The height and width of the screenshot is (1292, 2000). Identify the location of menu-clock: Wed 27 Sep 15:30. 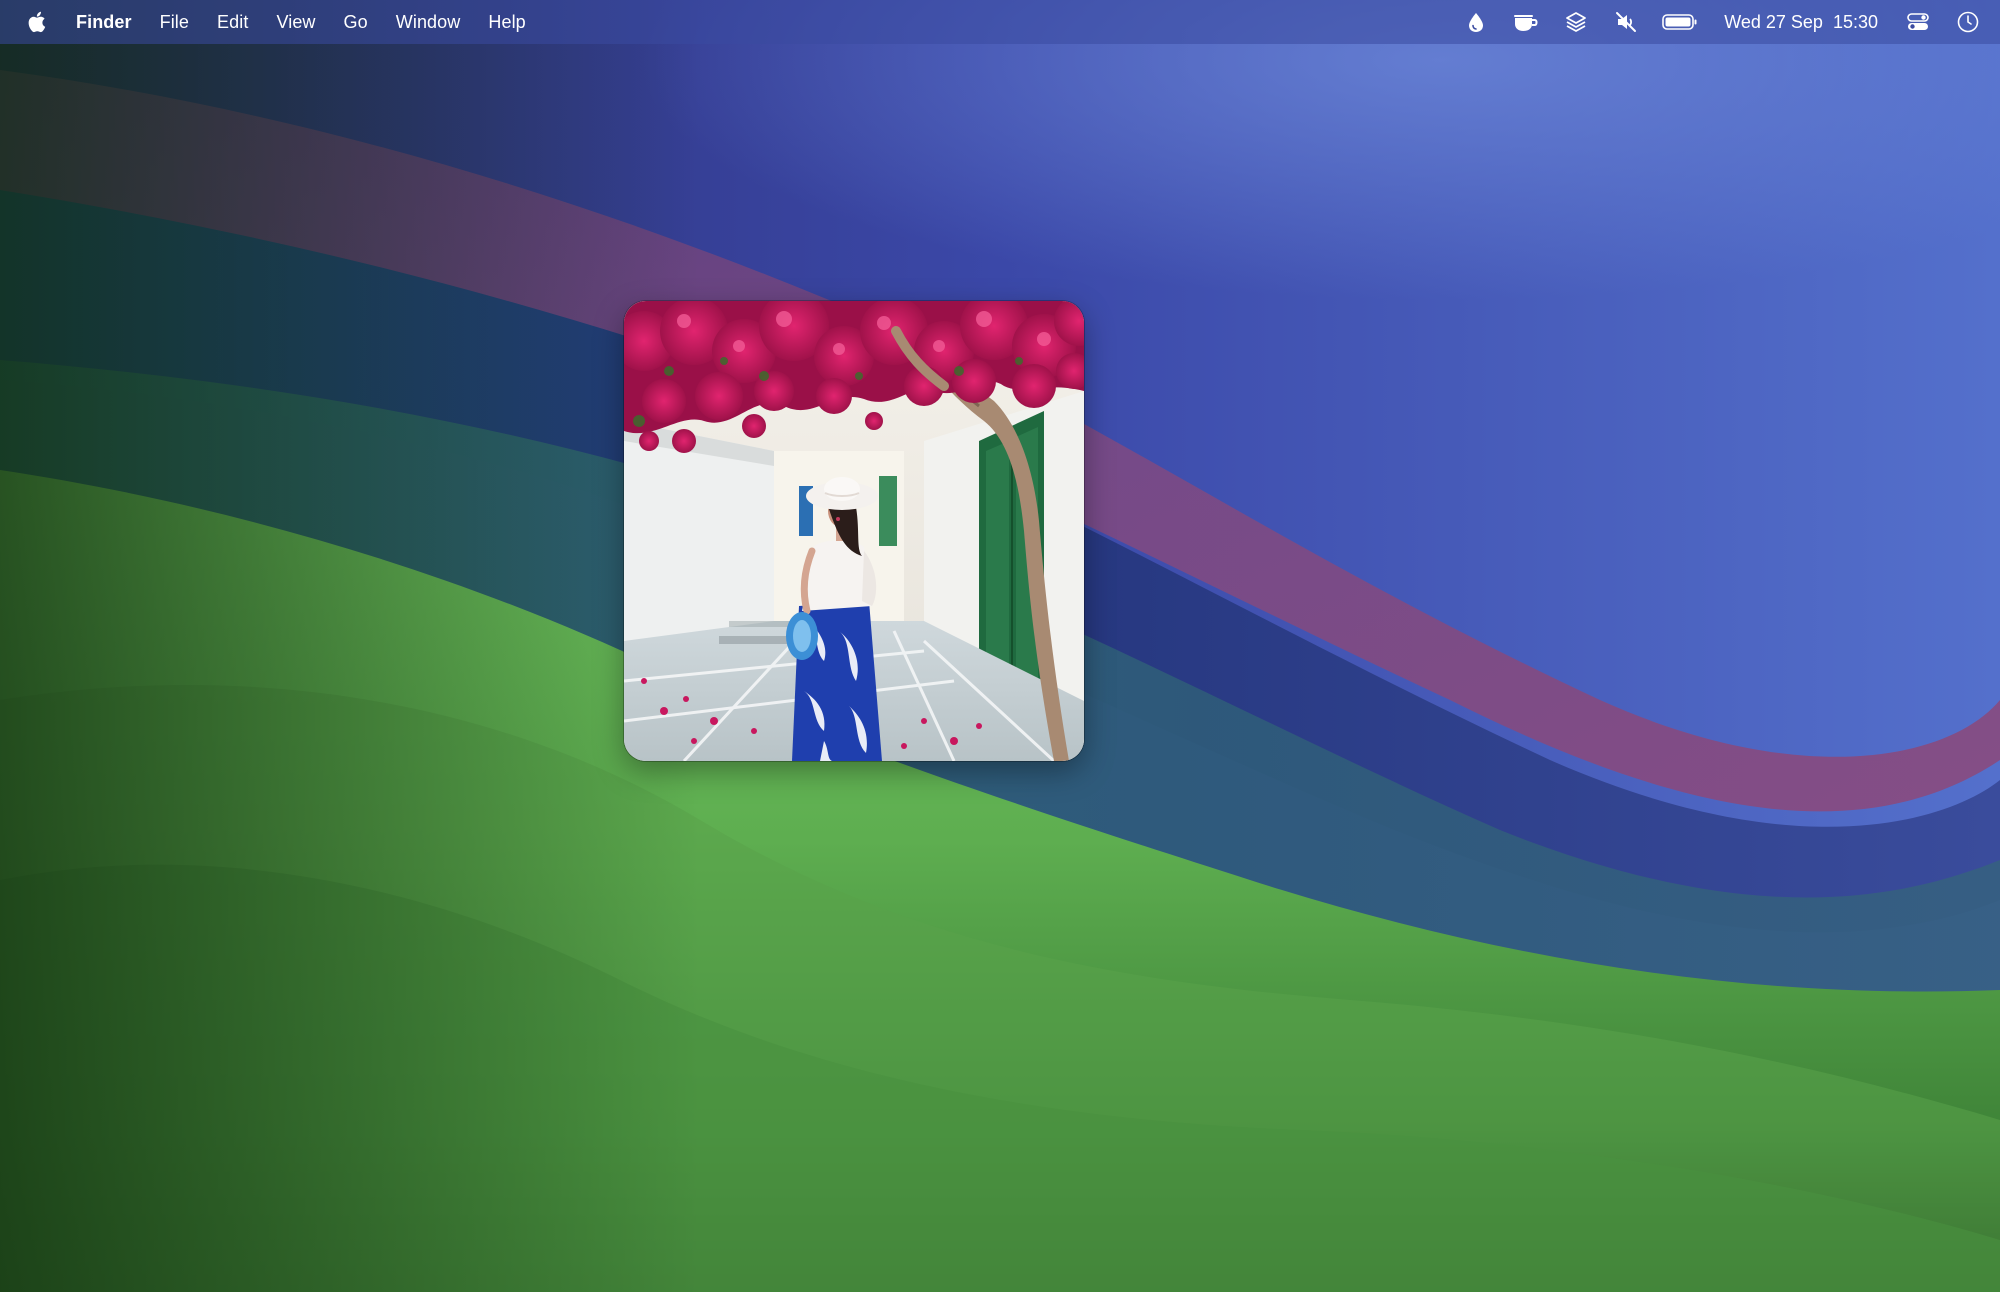
(1801, 22).